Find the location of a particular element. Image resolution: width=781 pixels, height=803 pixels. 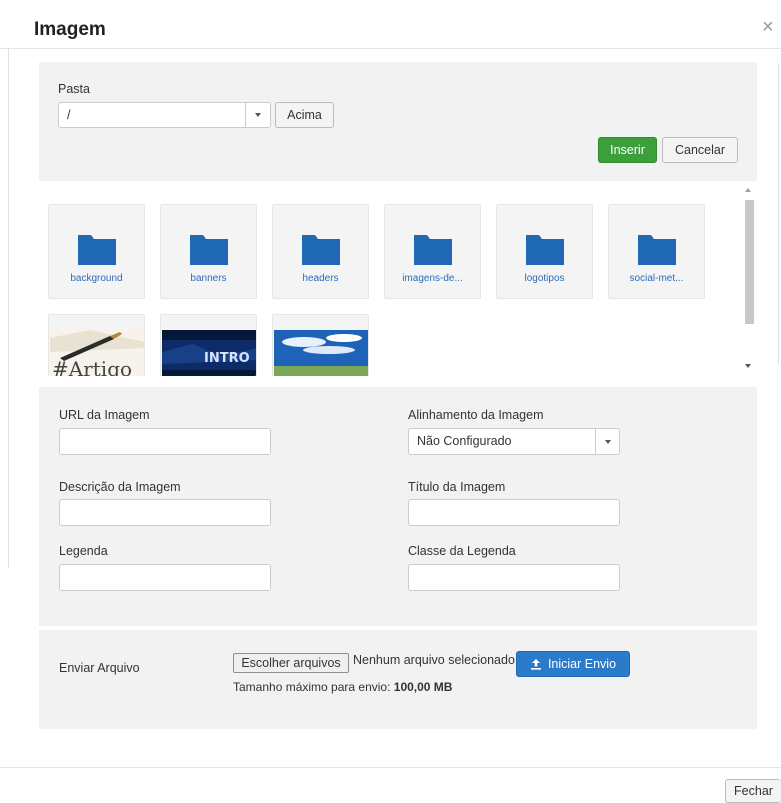

caption-class-label: Classe da Legenda is located at coordinates (462, 551).